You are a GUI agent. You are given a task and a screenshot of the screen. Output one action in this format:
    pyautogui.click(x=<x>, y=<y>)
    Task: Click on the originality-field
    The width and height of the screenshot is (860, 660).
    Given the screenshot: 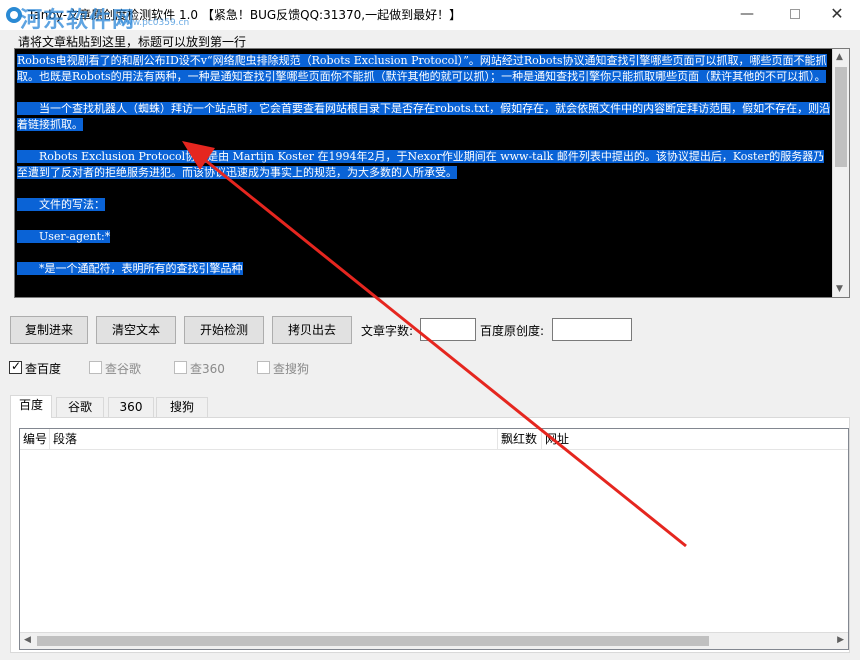 What is the action you would take?
    pyautogui.click(x=592, y=329)
    